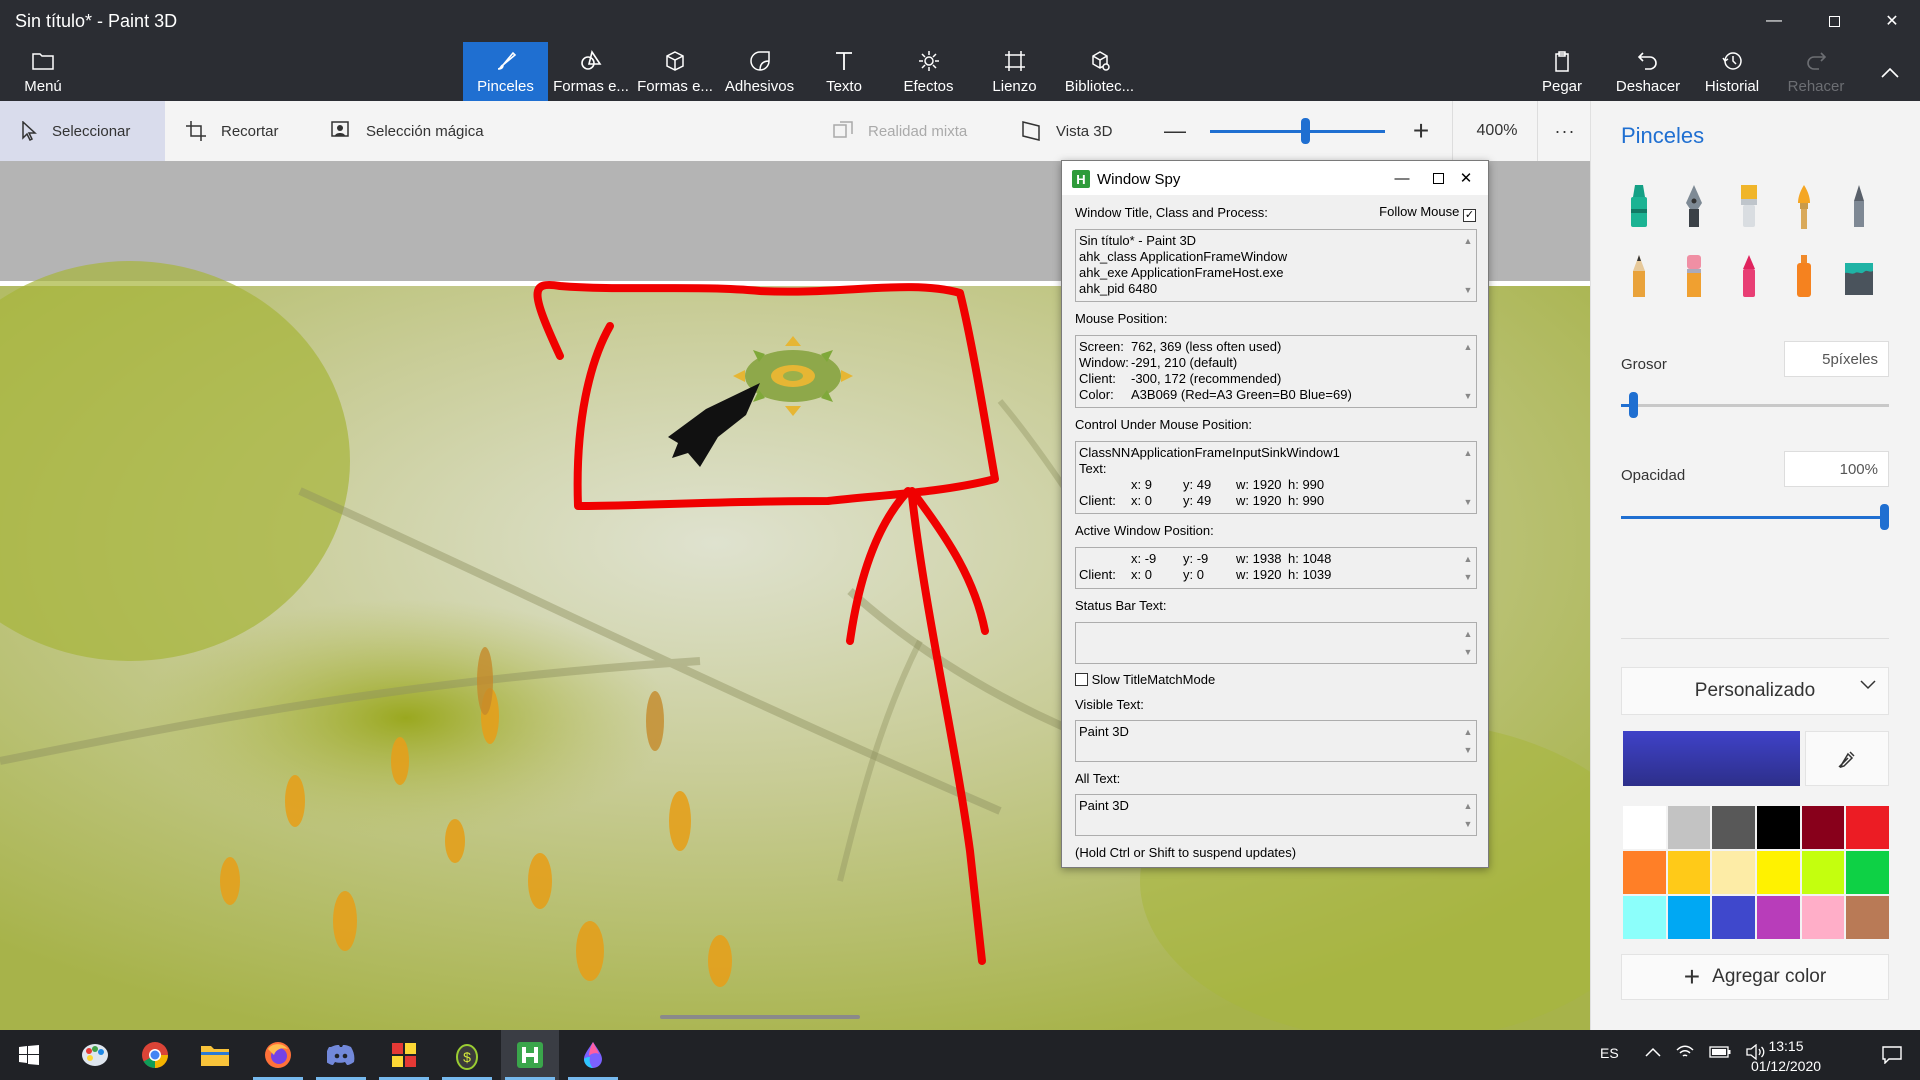  What do you see at coordinates (95, 1055) in the screenshot?
I see `taskbar-paint` at bounding box center [95, 1055].